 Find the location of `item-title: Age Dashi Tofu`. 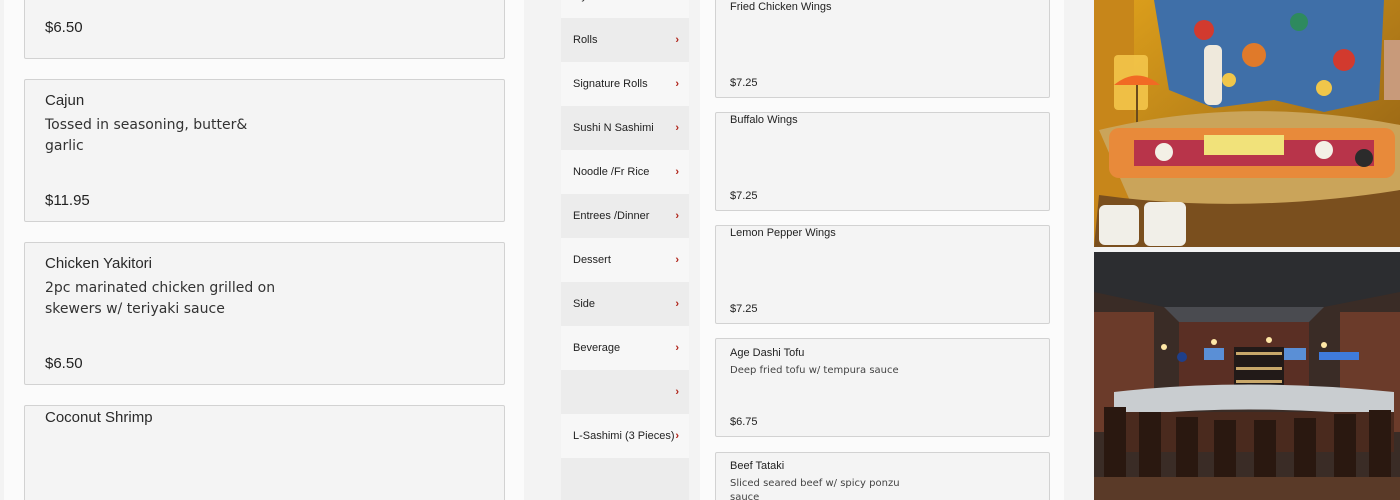

item-title: Age Dashi Tofu is located at coordinates (767, 353).